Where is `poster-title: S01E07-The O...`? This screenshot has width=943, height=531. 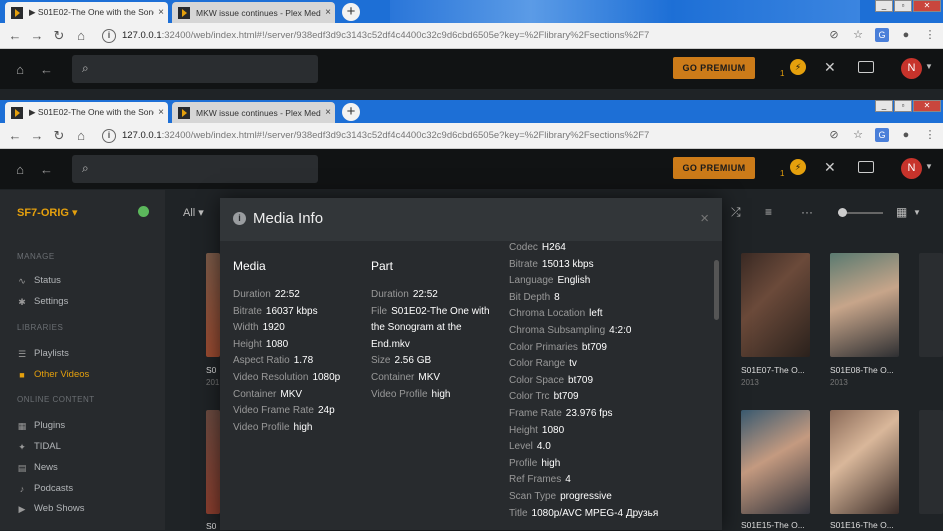
poster-title: S01E07-The O... is located at coordinates (773, 370).